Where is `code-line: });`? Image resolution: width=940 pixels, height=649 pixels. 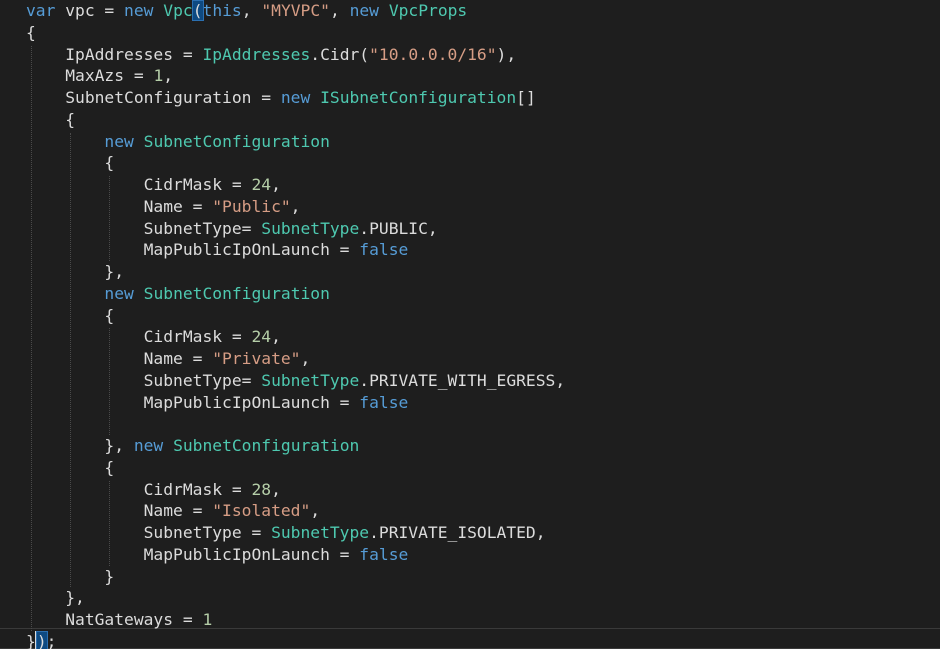 code-line: }); is located at coordinates (41, 639).